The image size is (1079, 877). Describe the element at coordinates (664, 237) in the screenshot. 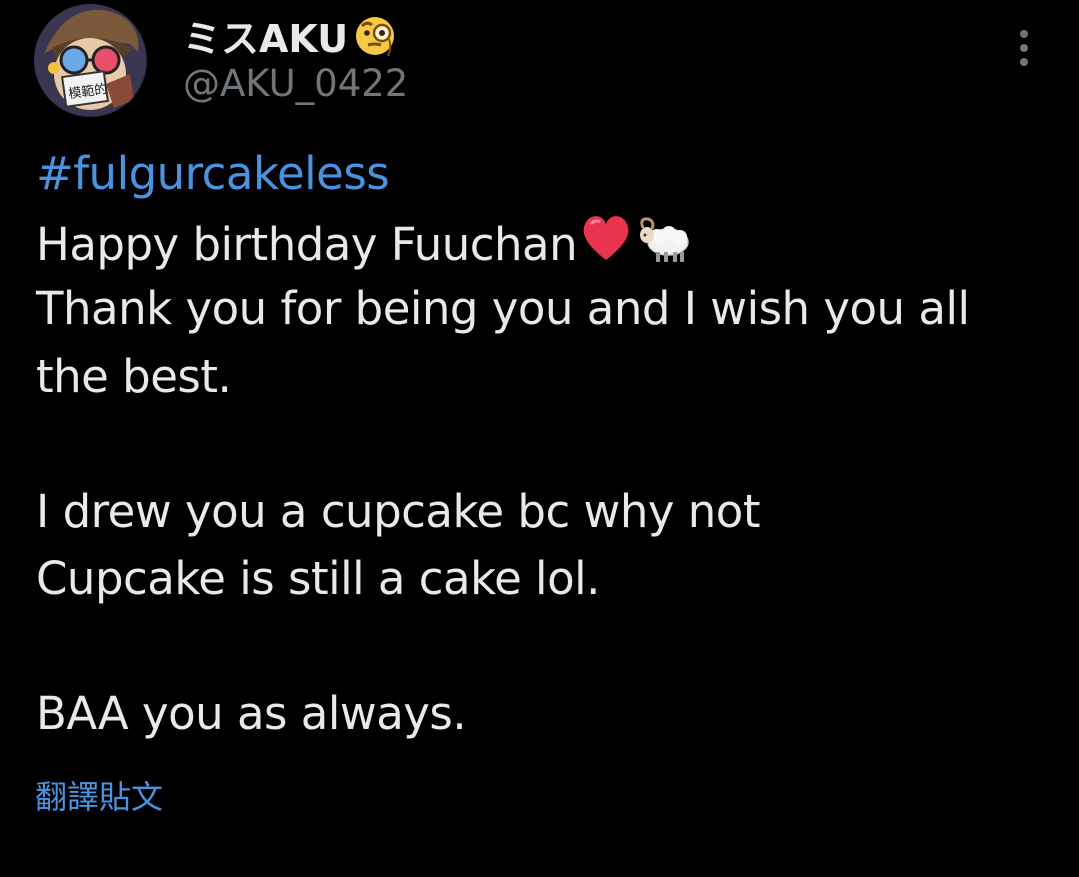

I see `ram-emoji-icon` at that location.